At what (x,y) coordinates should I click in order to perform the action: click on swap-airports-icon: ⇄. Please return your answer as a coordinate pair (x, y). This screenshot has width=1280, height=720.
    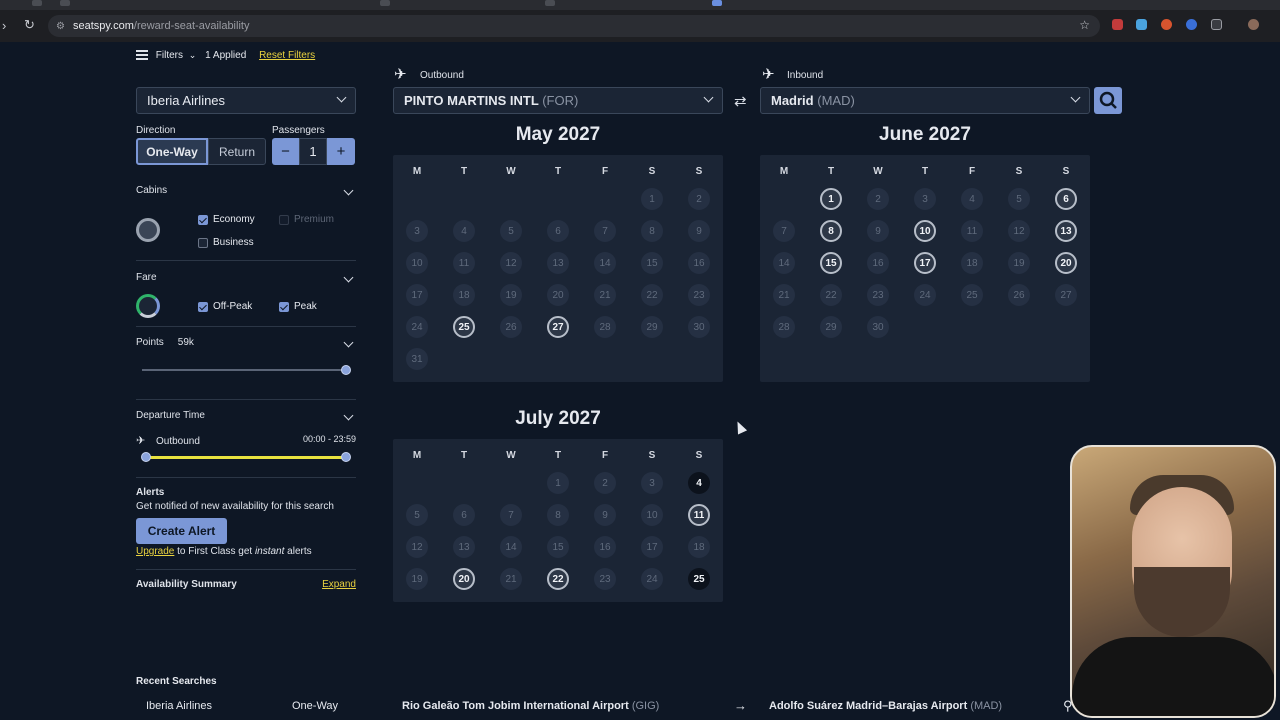
    Looking at the image, I should click on (740, 101).